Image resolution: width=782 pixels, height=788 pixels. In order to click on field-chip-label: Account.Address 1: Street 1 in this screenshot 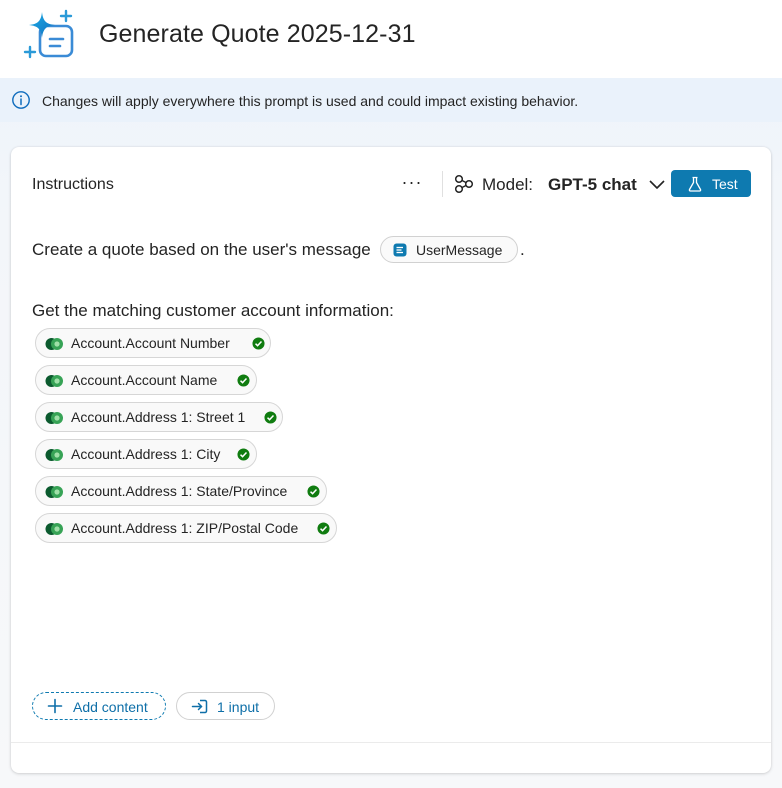, I will do `click(158, 417)`.